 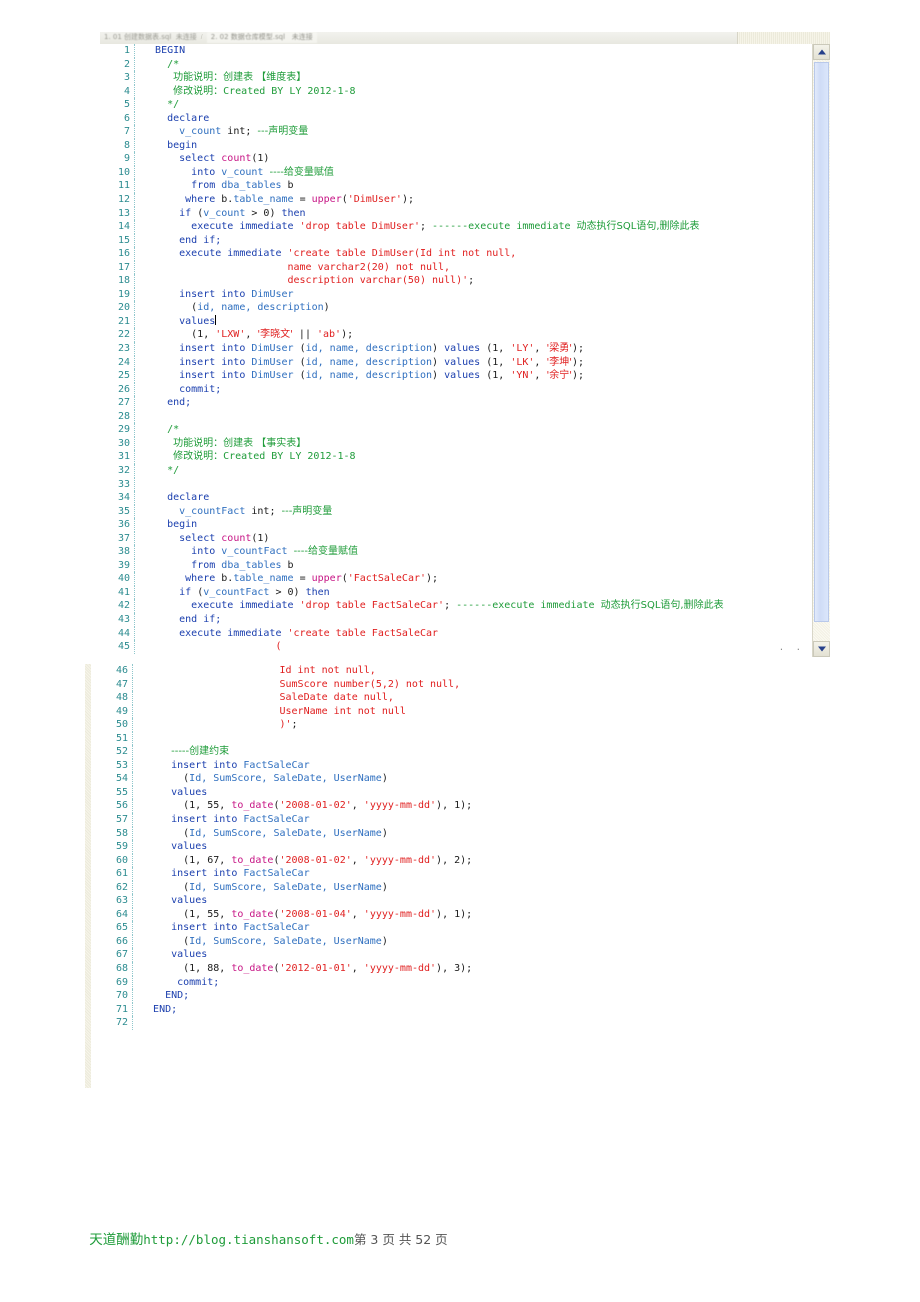 What do you see at coordinates (283, 738) in the screenshot?
I see `code-line: 51` at bounding box center [283, 738].